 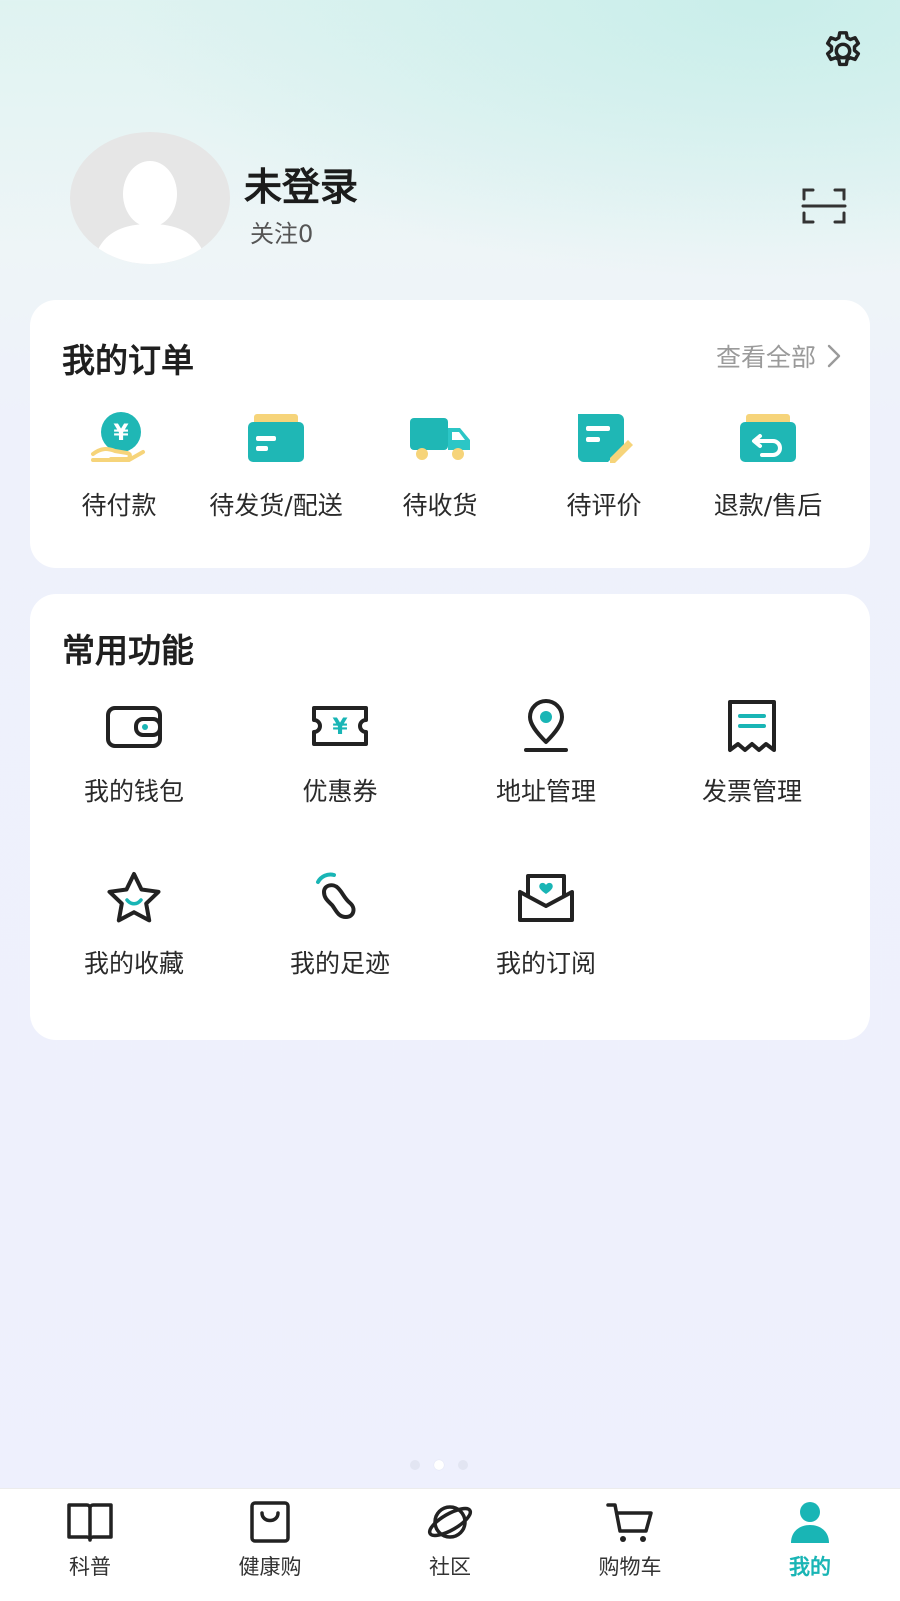 I want to click on cart-icon, so click(x=629, y=1522).